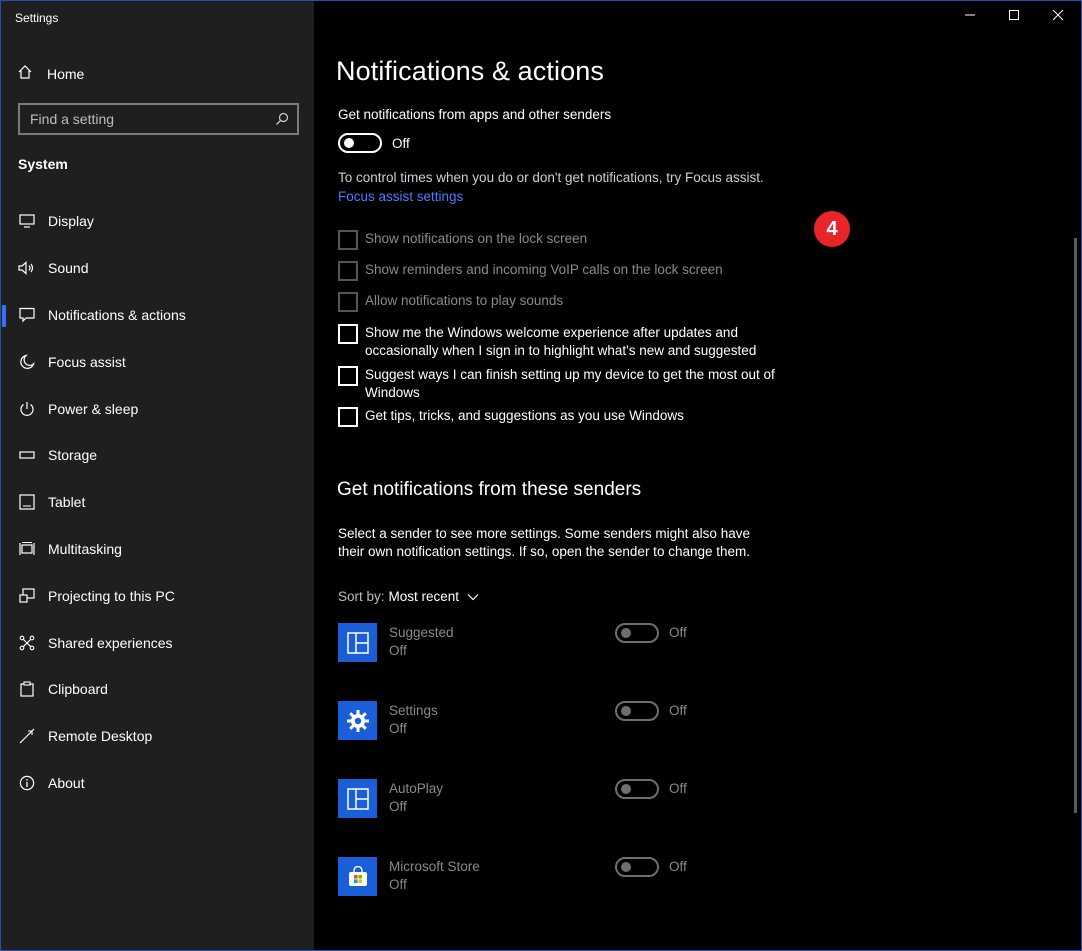  I want to click on sidebar-item-label: Display, so click(71, 221).